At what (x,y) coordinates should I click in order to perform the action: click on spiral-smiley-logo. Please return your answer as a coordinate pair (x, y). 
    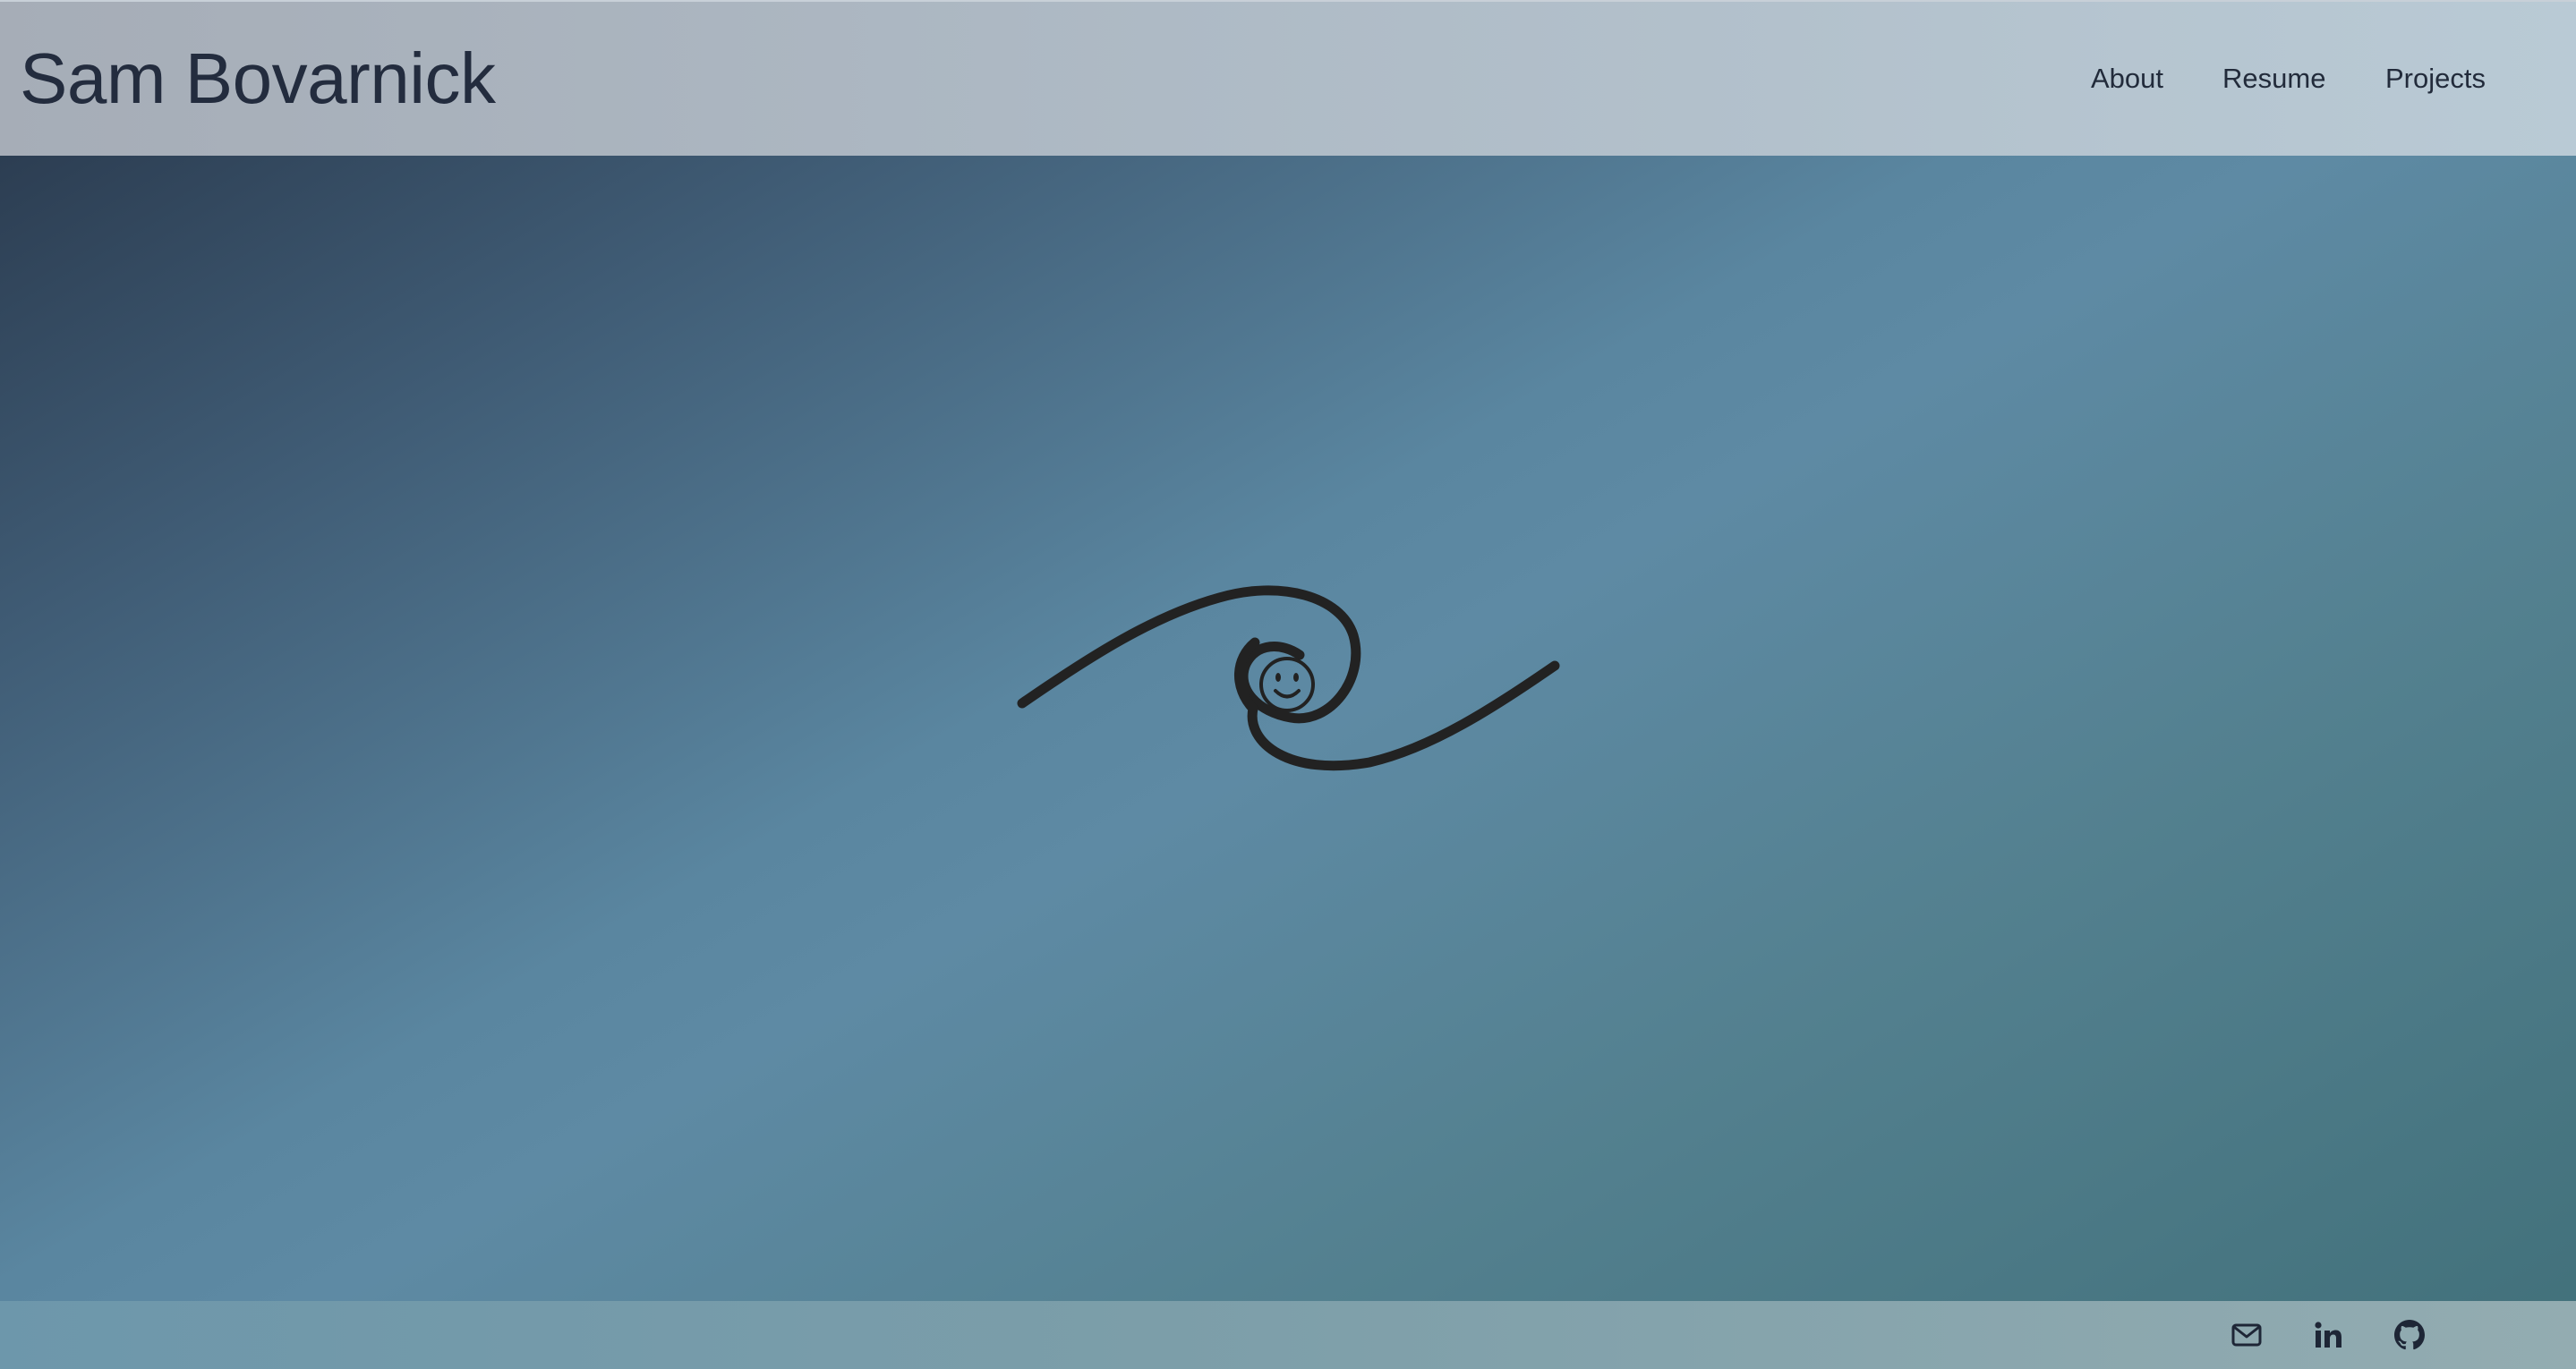
    Looking at the image, I should click on (1288, 678).